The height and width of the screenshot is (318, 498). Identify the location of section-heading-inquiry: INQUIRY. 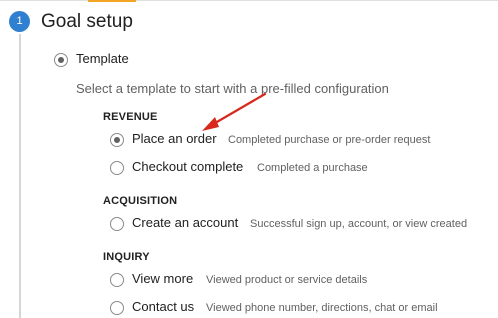
(126, 257).